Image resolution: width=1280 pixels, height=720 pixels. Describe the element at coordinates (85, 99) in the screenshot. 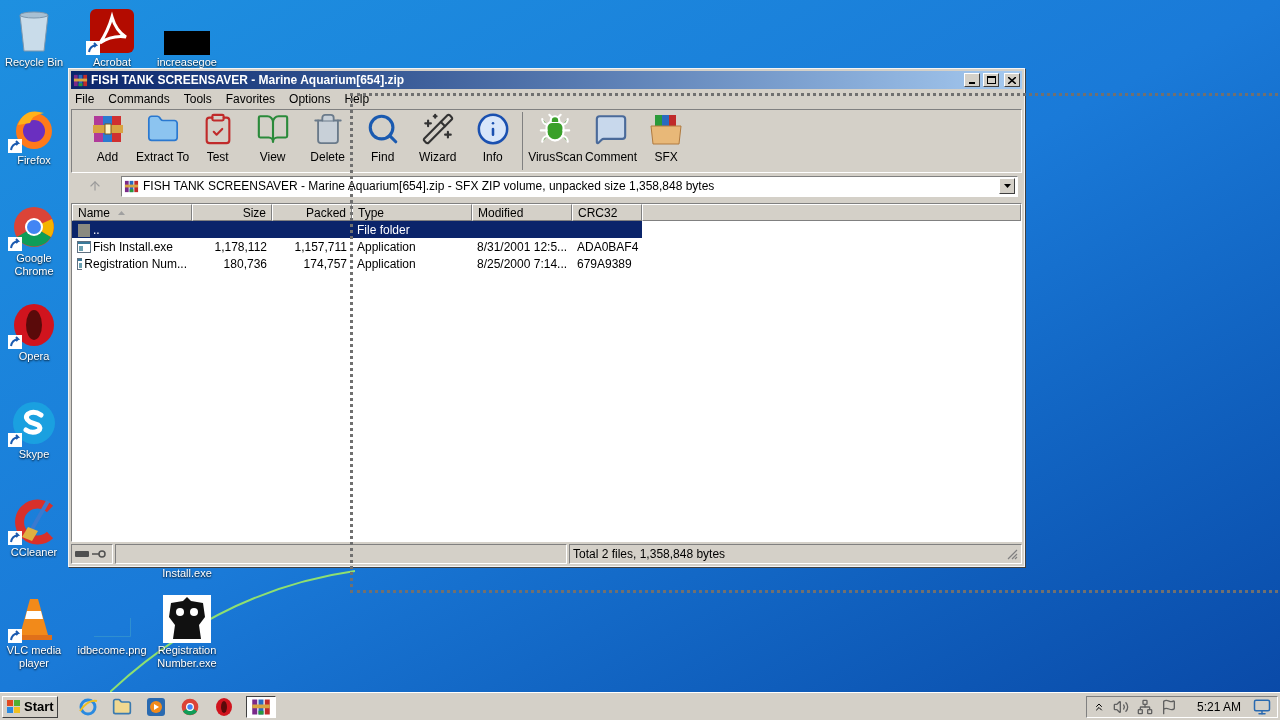

I see `menu-item: File` at that location.